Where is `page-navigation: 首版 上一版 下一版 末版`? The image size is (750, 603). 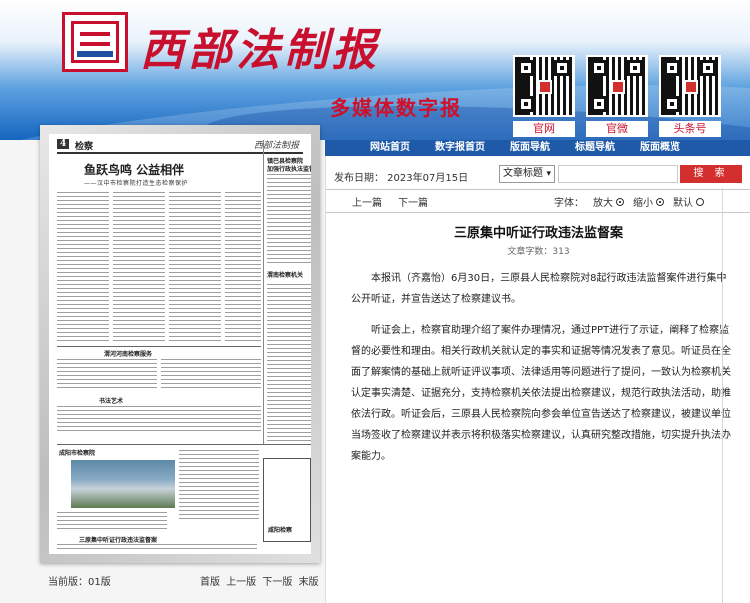 page-navigation: 首版 上一版 下一版 末版 is located at coordinates (261, 580).